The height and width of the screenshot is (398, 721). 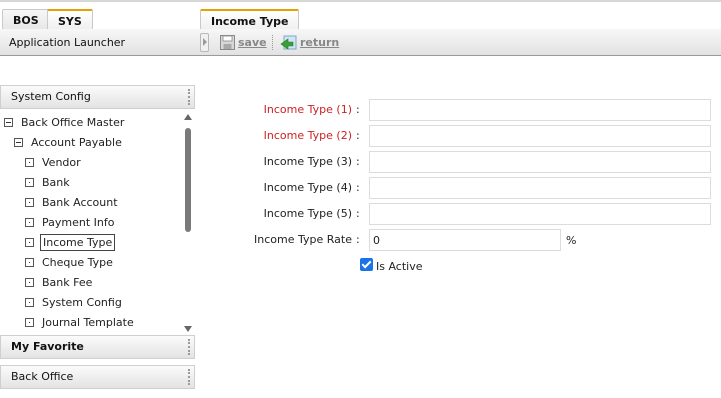 I want to click on income-type-3-input, so click(x=540, y=162).